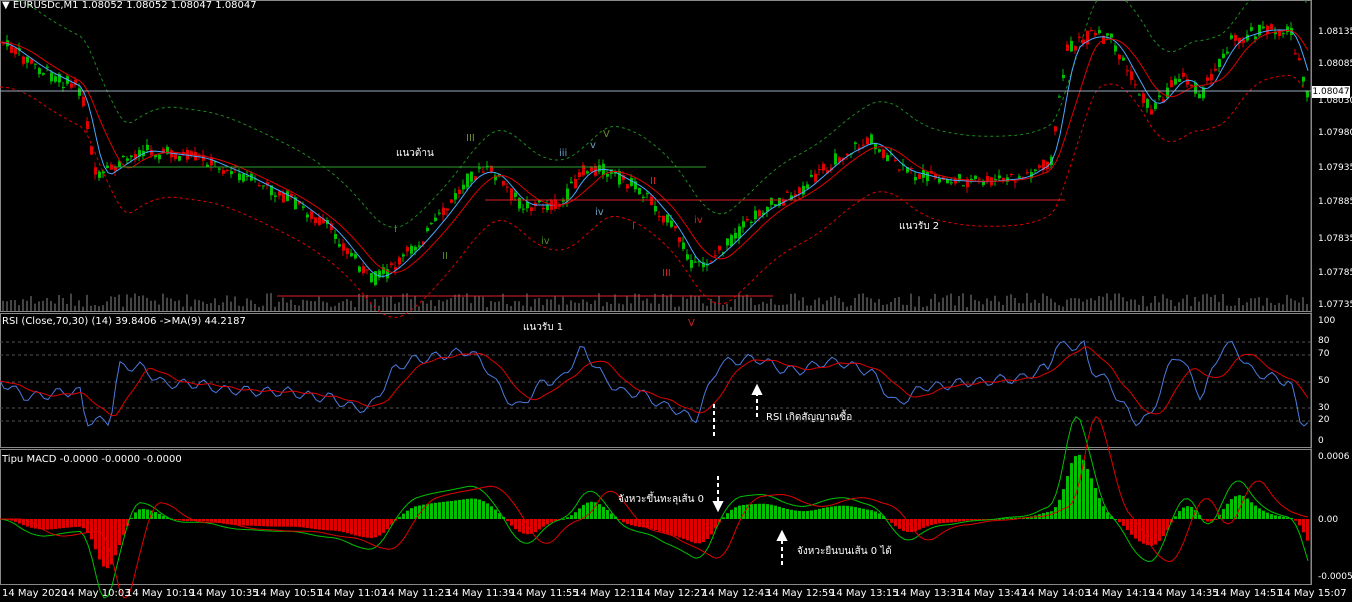  I want to click on dropdown-triangle-icon: ▼, so click(6, 5).